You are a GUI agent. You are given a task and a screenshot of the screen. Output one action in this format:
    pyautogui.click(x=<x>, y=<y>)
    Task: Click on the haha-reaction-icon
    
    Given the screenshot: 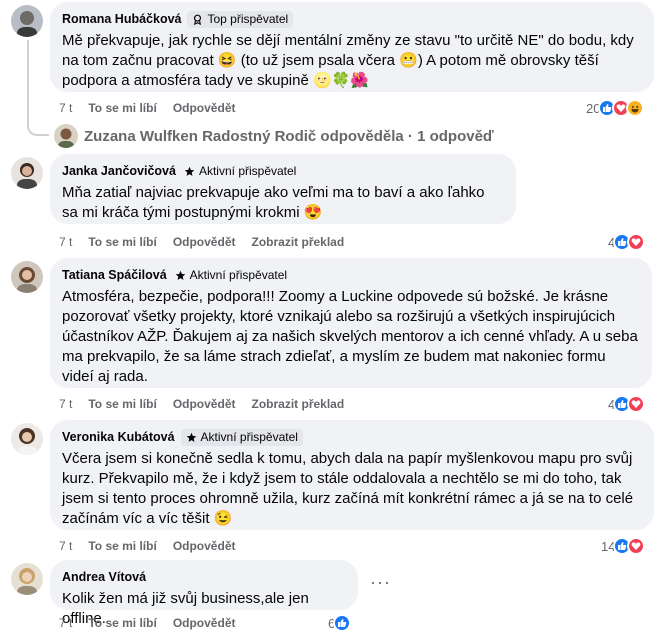 What is the action you would take?
    pyautogui.click(x=635, y=108)
    